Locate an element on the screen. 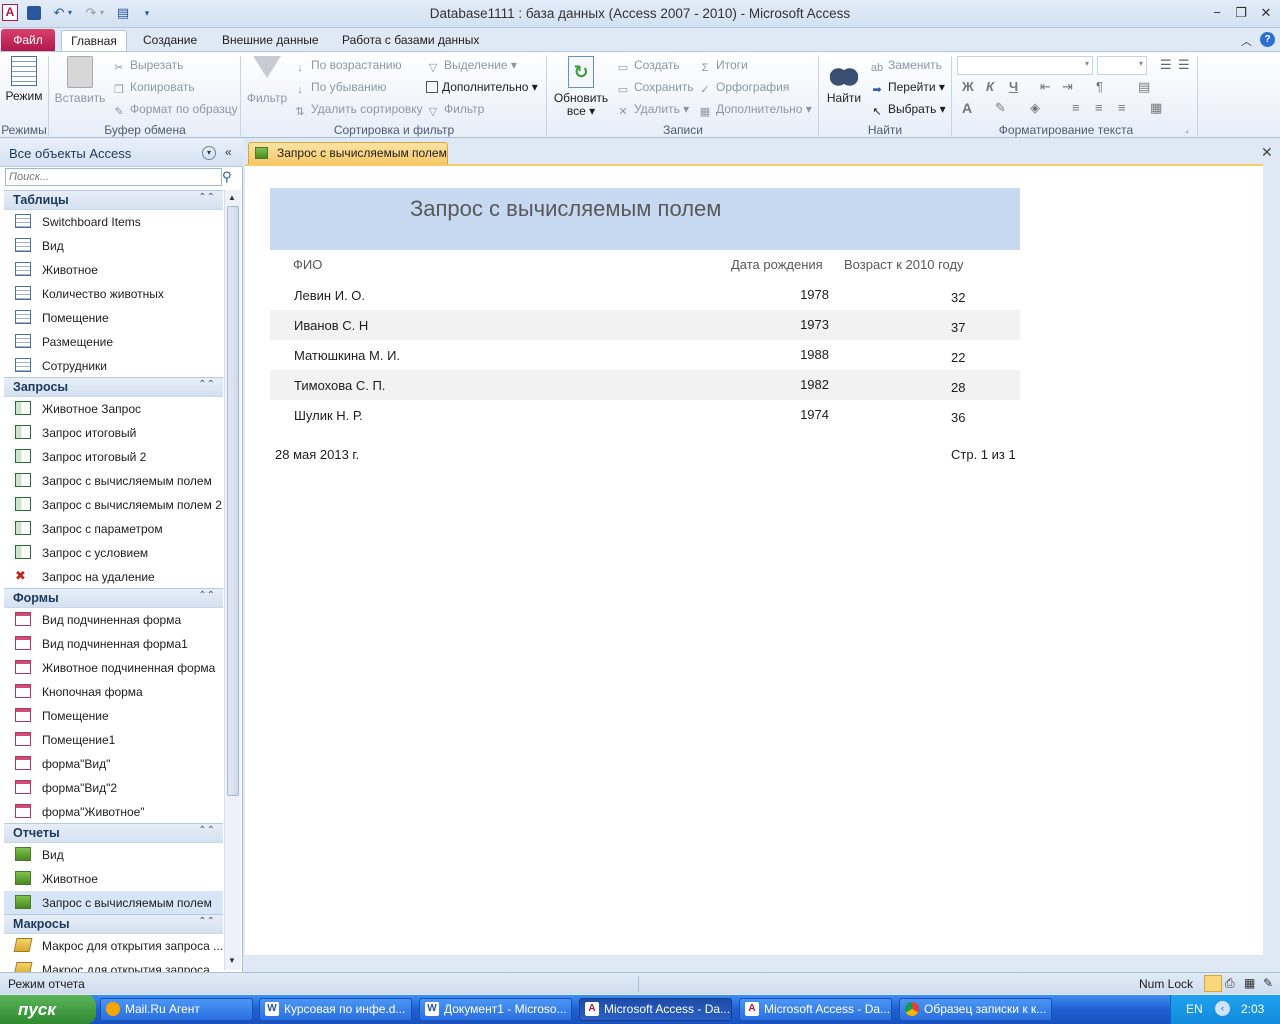  refresh-all-button: ↻ Обновить все ▾ is located at coordinates (581, 87).